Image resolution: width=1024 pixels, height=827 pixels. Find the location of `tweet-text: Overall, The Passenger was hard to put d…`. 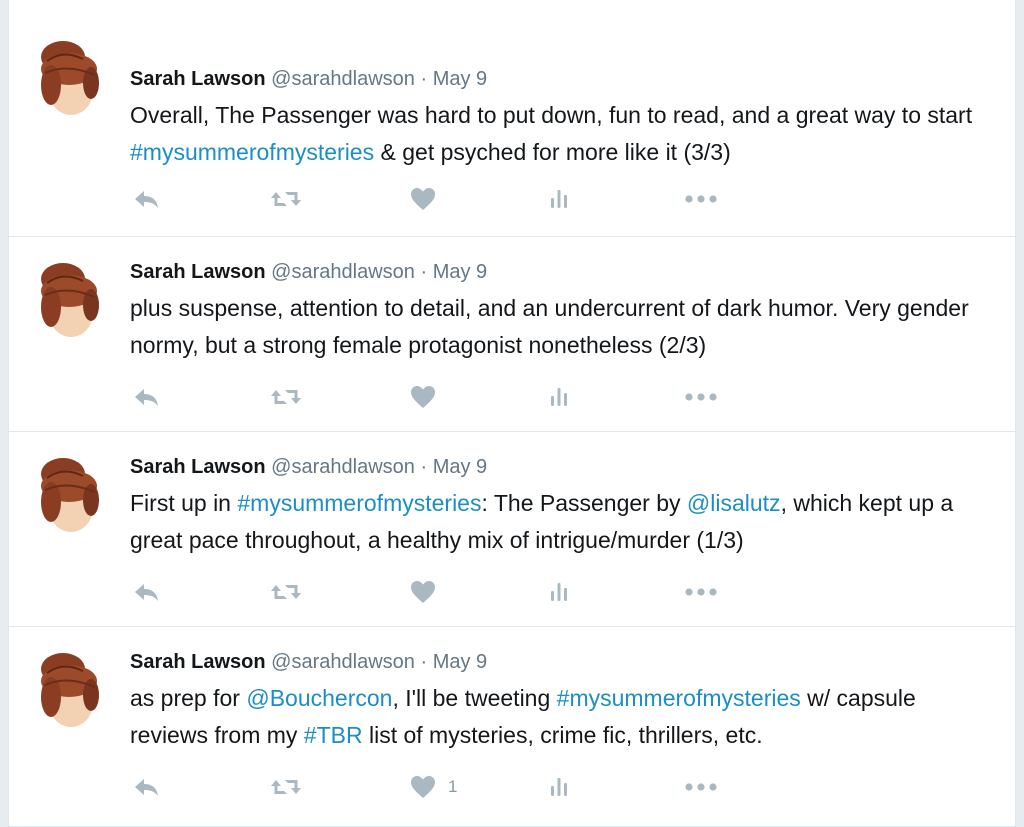

tweet-text: Overall, The Passenger was hard to put d… is located at coordinates (562, 134).